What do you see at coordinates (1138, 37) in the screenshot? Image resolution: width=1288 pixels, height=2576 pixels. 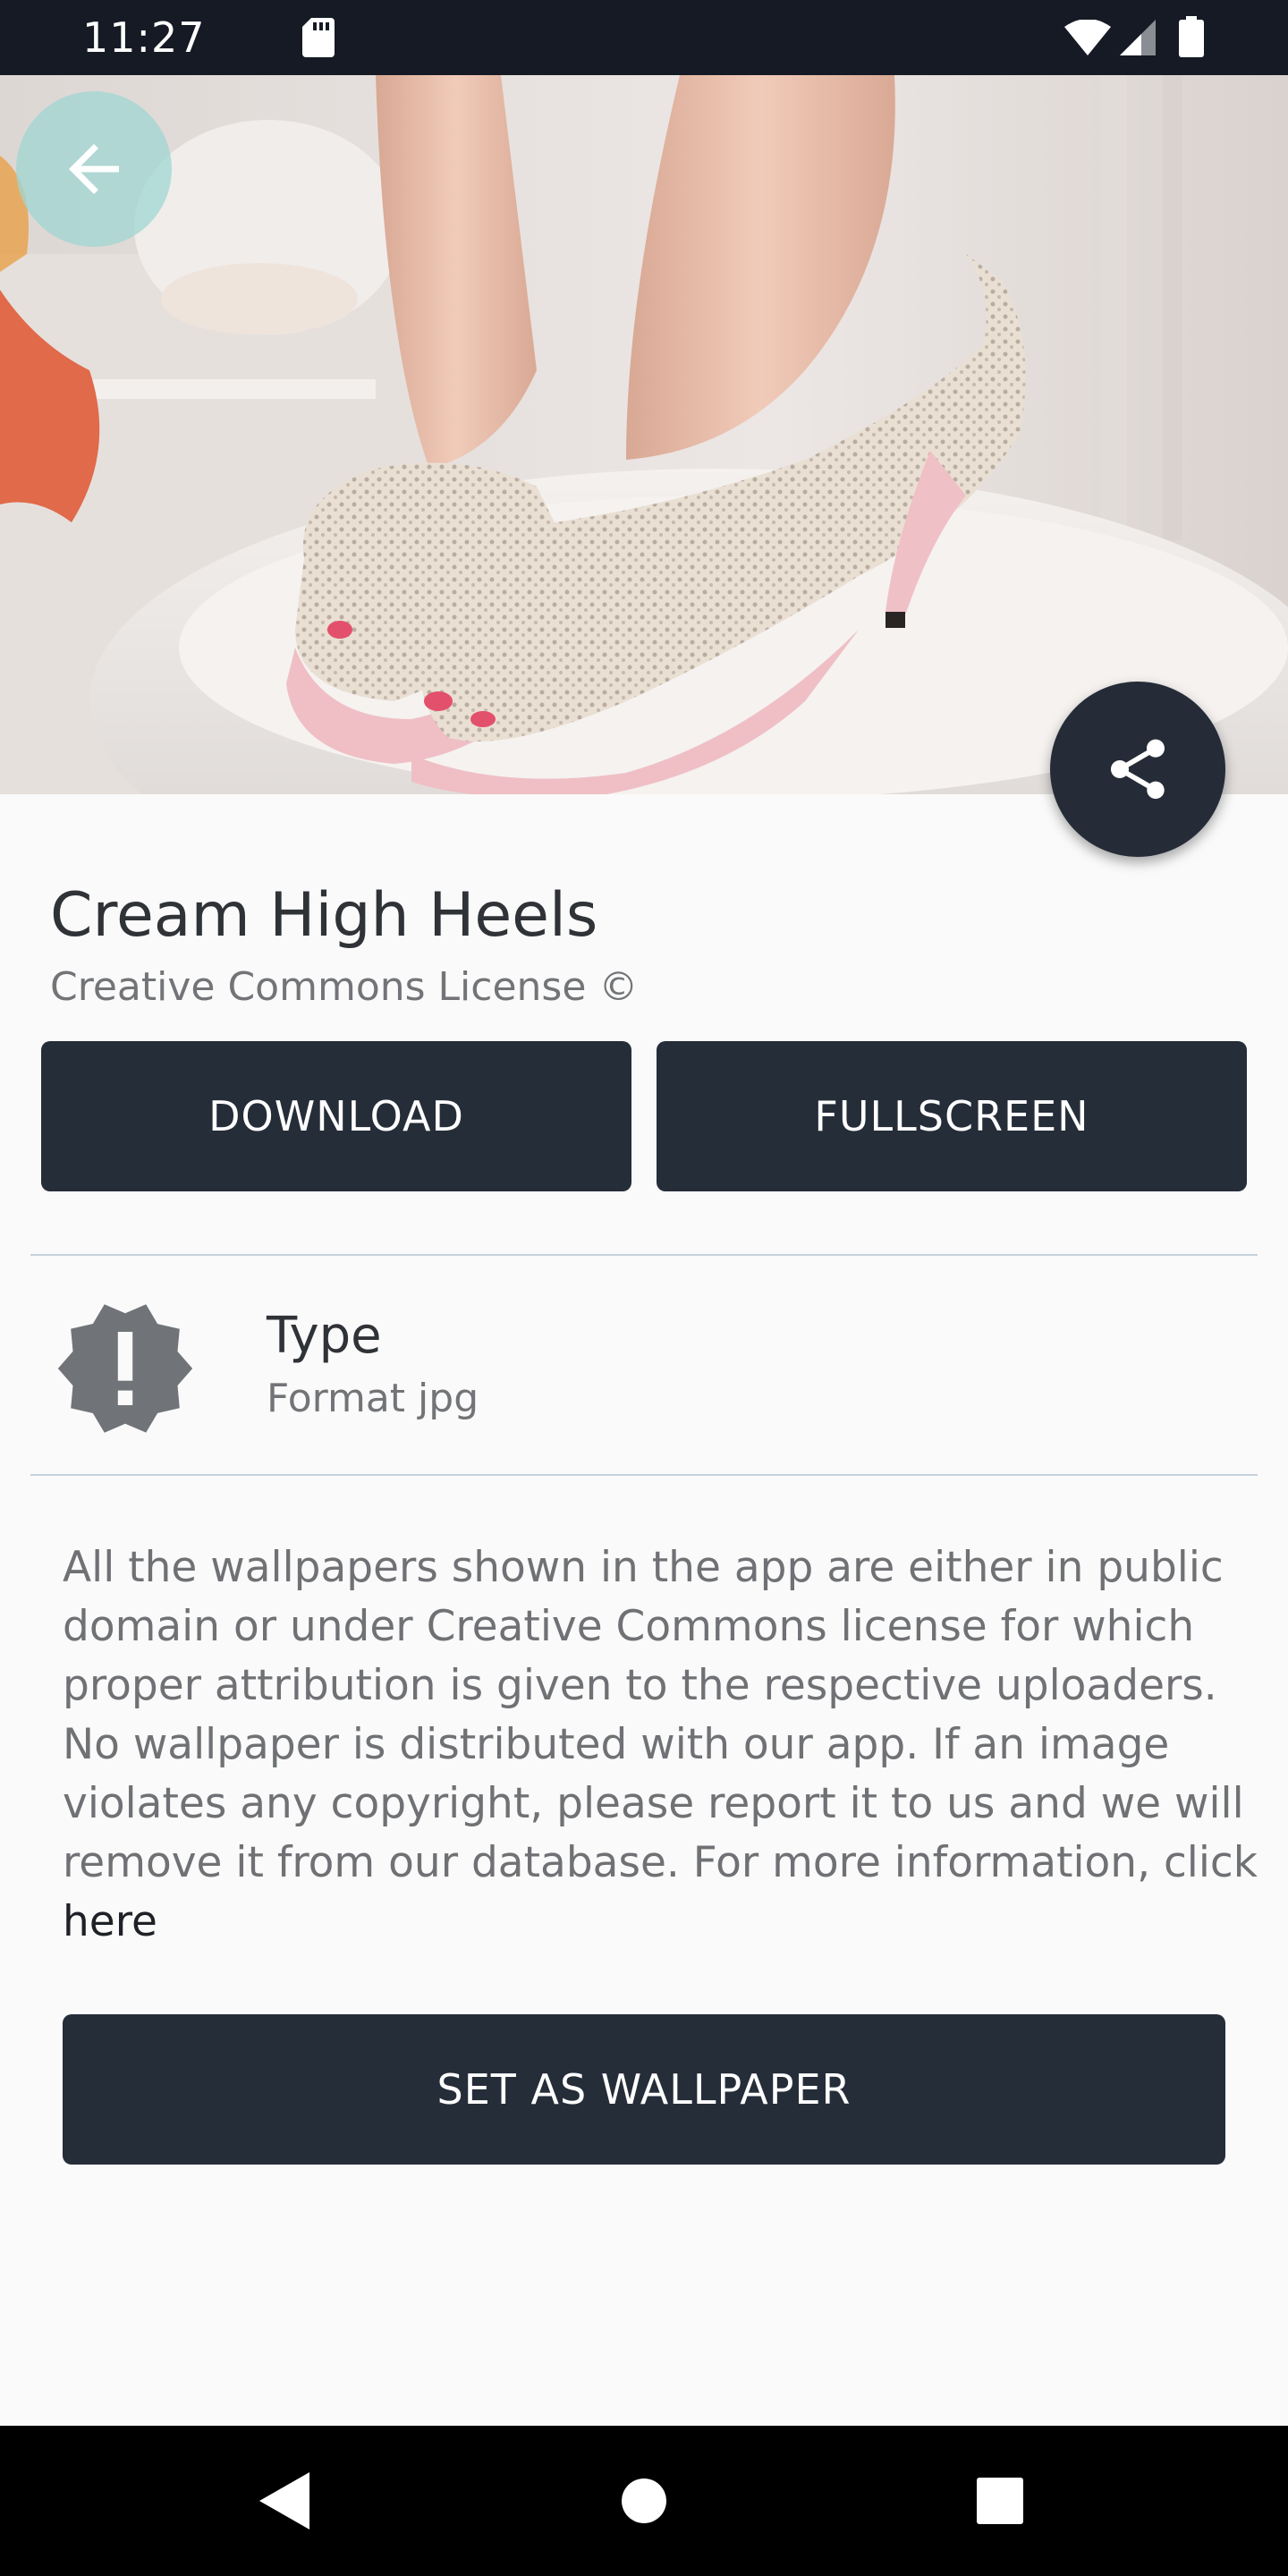 I see `signal-icon` at bounding box center [1138, 37].